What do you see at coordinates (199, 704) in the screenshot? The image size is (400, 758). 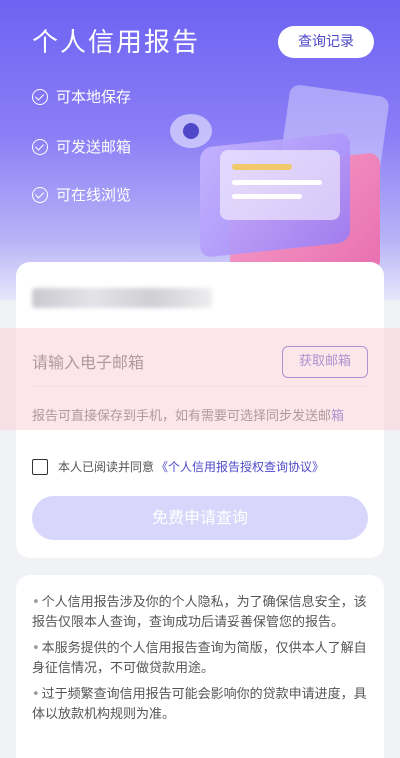 I see `note-item: • 过于频繁查询信用报告可能会影响你的贷款申请进度，具体以放款机构规则为准。` at bounding box center [199, 704].